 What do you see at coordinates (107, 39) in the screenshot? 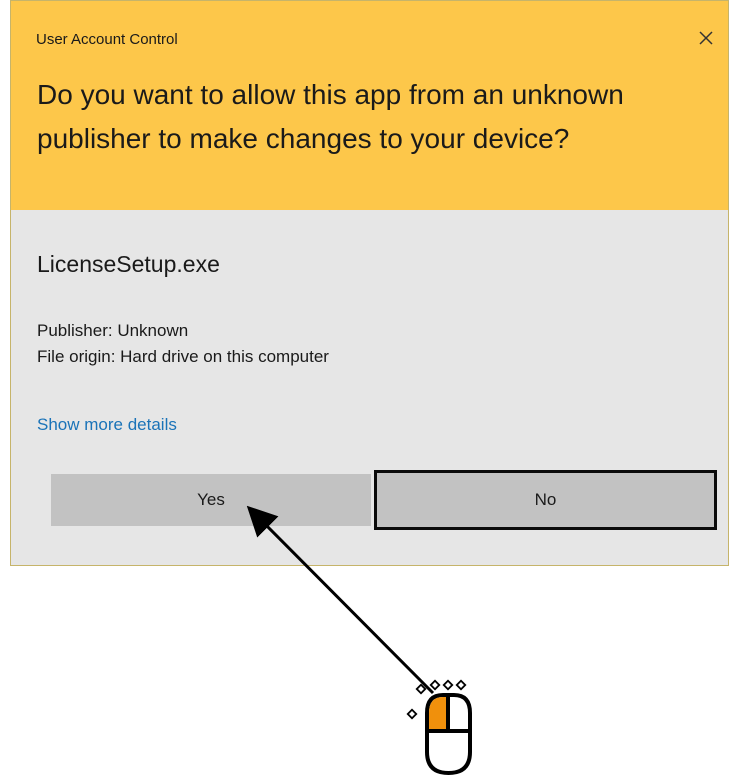
I see `dialog-title: User Account Control` at bounding box center [107, 39].